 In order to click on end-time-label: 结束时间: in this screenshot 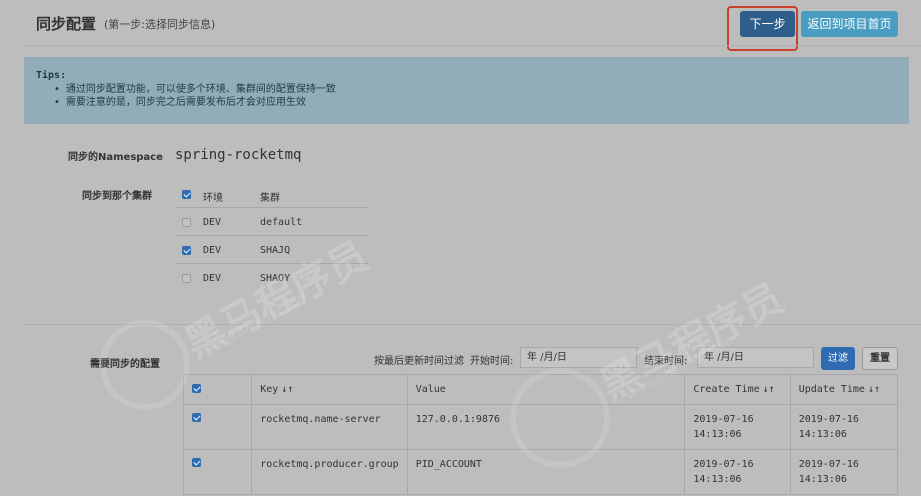, I will do `click(666, 361)`.